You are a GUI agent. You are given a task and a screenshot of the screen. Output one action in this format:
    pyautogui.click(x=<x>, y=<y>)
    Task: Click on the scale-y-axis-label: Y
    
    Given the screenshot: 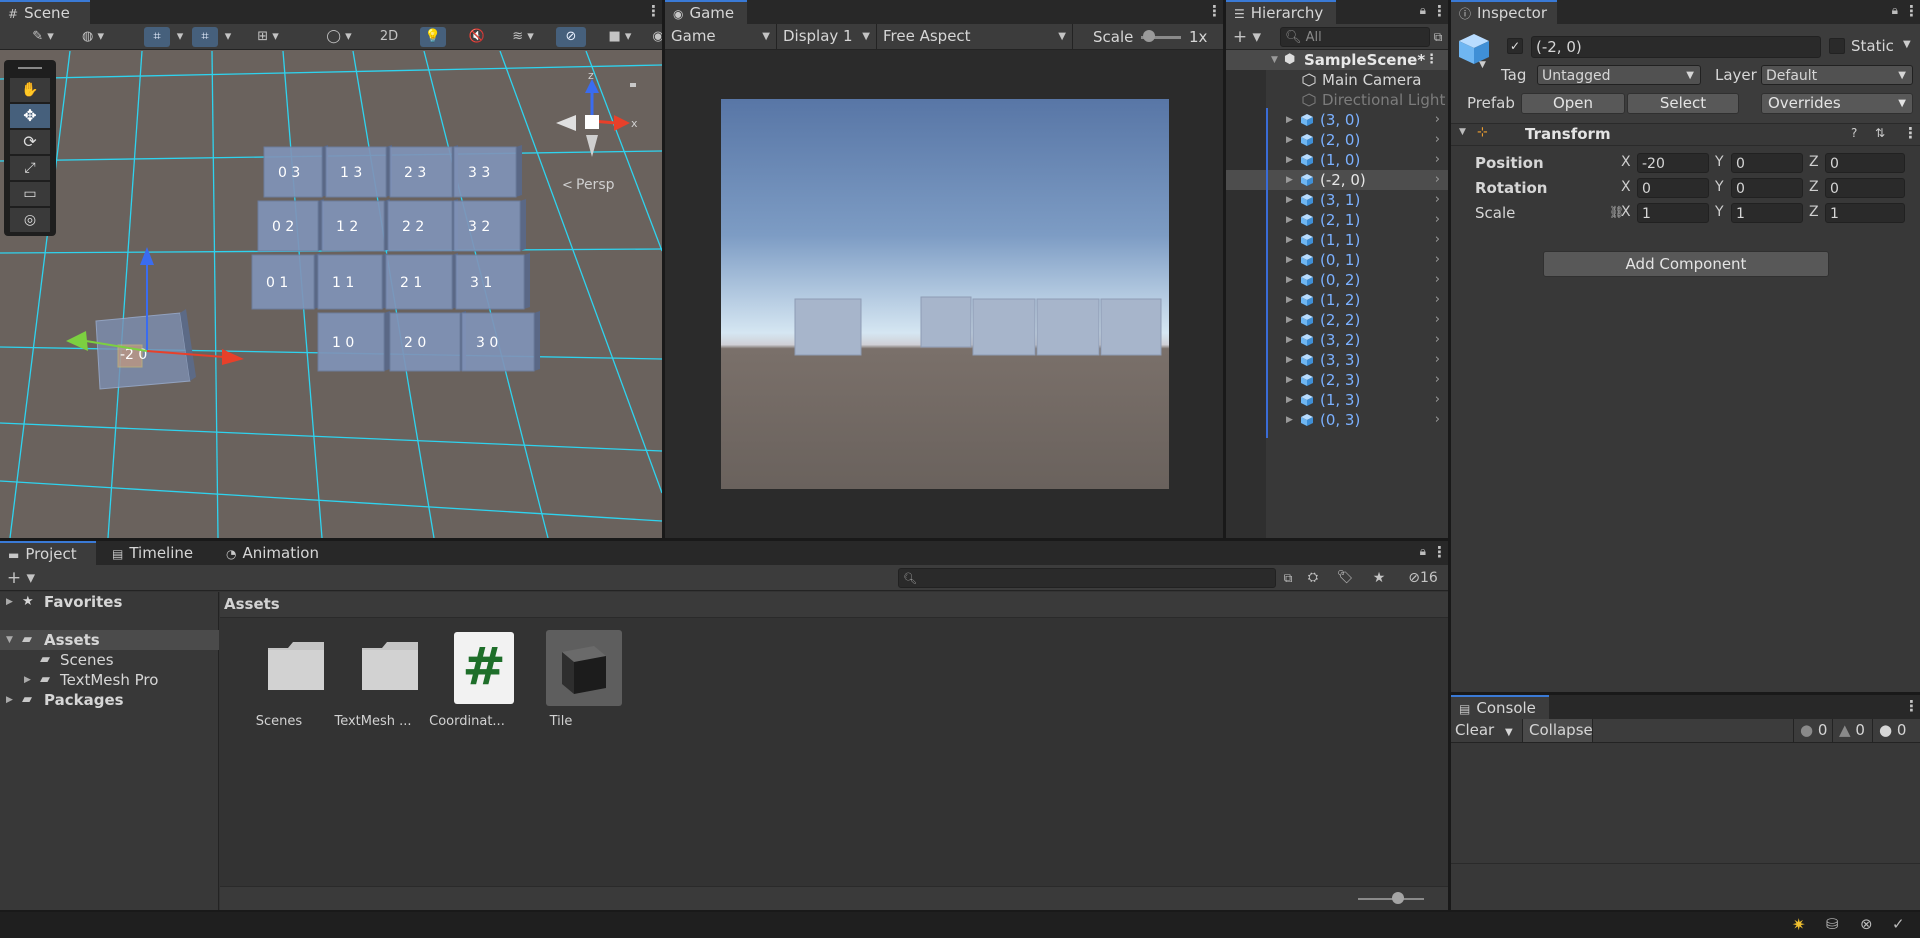 What is the action you would take?
    pyautogui.click(x=1719, y=212)
    